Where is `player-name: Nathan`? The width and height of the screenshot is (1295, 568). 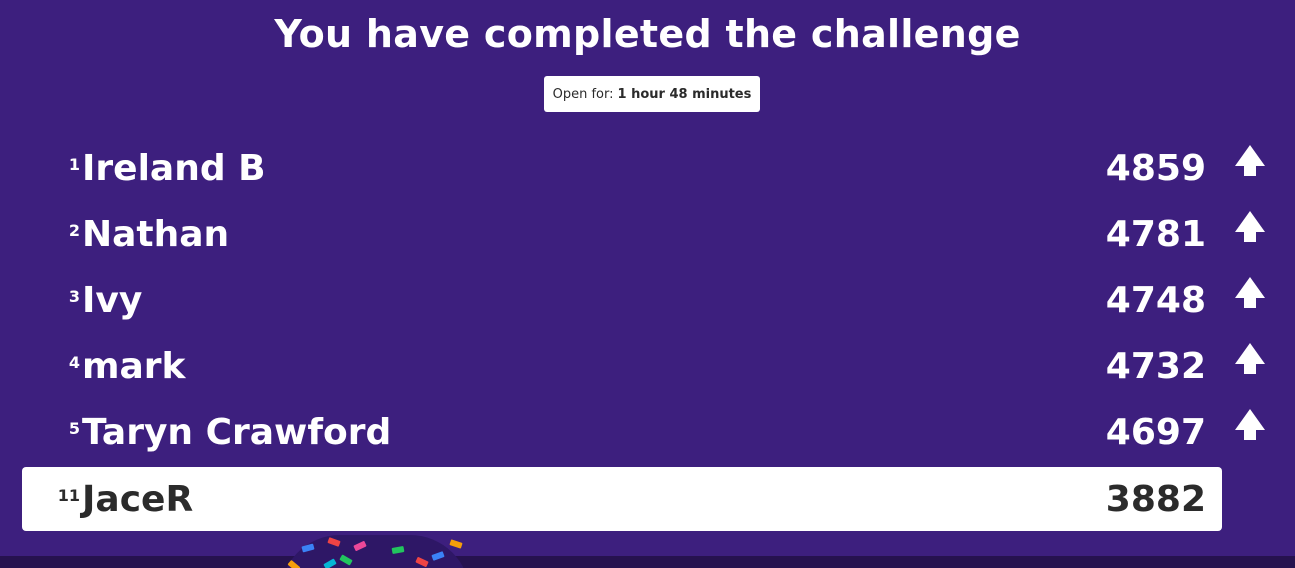
player-name: Nathan is located at coordinates (156, 234).